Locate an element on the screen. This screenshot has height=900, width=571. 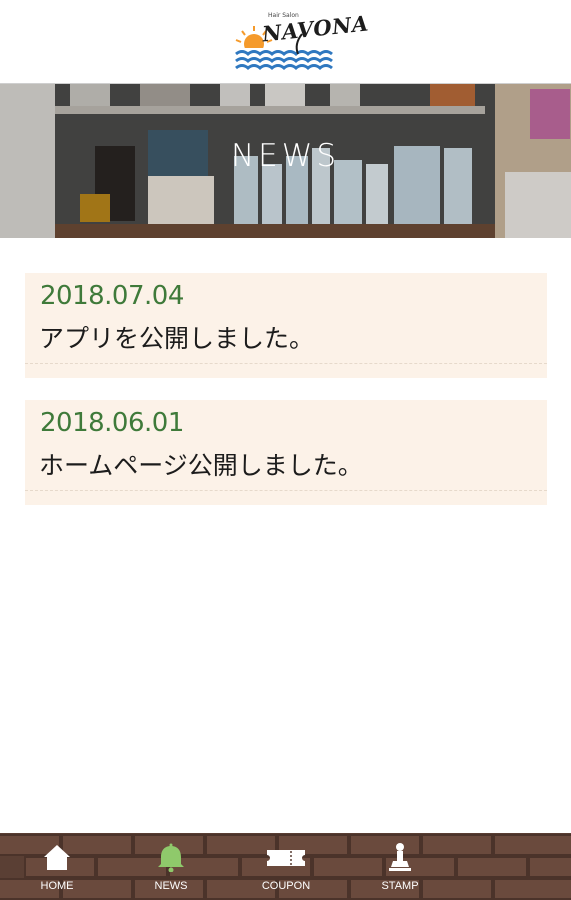
page-title: NEWS is located at coordinates (285, 156).